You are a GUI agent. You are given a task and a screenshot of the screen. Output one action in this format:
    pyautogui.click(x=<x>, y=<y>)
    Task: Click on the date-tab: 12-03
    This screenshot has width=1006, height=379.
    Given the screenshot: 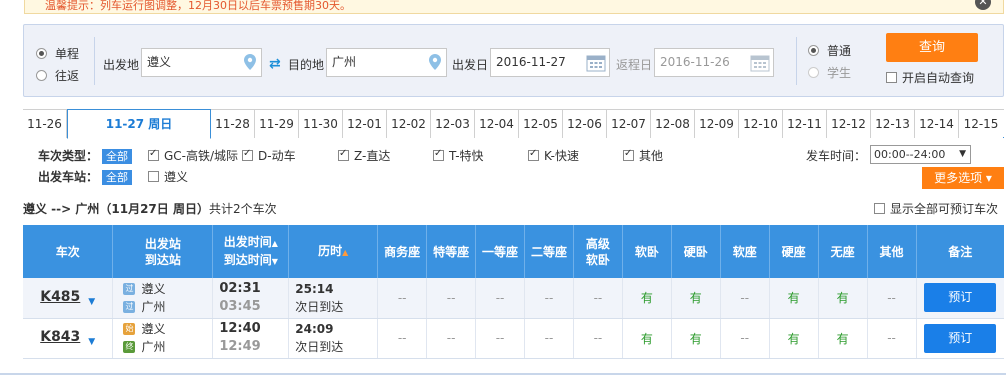 What is the action you would take?
    pyautogui.click(x=453, y=124)
    